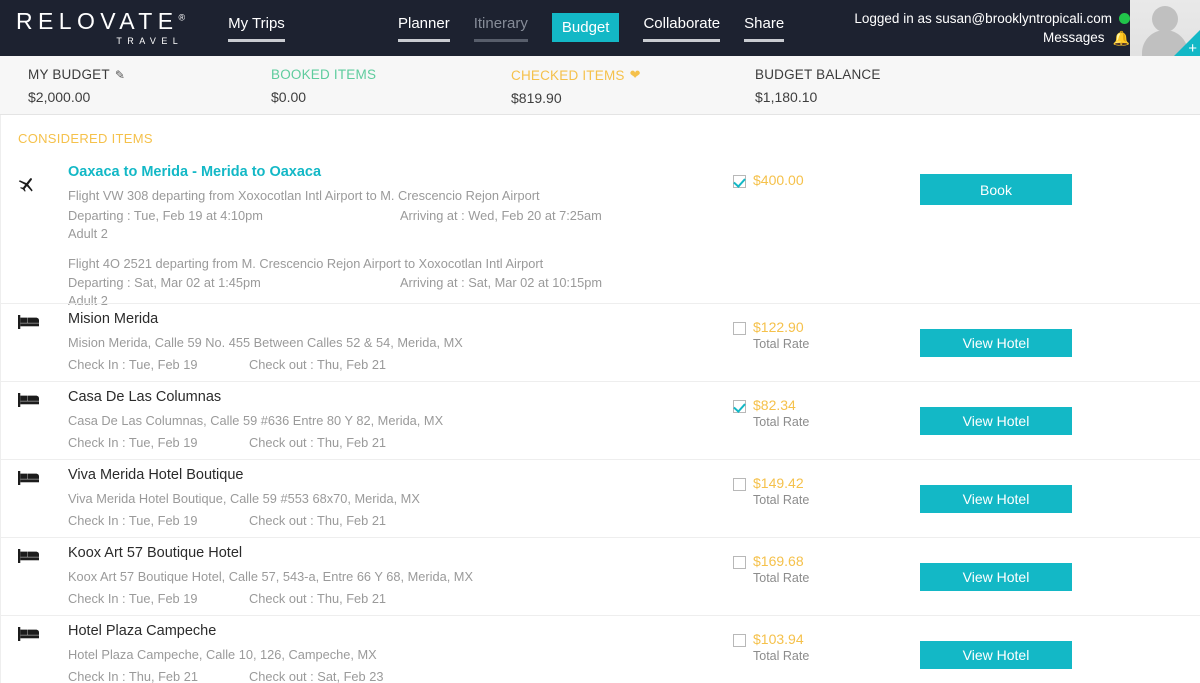  Describe the element at coordinates (1192, 48) in the screenshot. I see `plus-icon: +` at that location.